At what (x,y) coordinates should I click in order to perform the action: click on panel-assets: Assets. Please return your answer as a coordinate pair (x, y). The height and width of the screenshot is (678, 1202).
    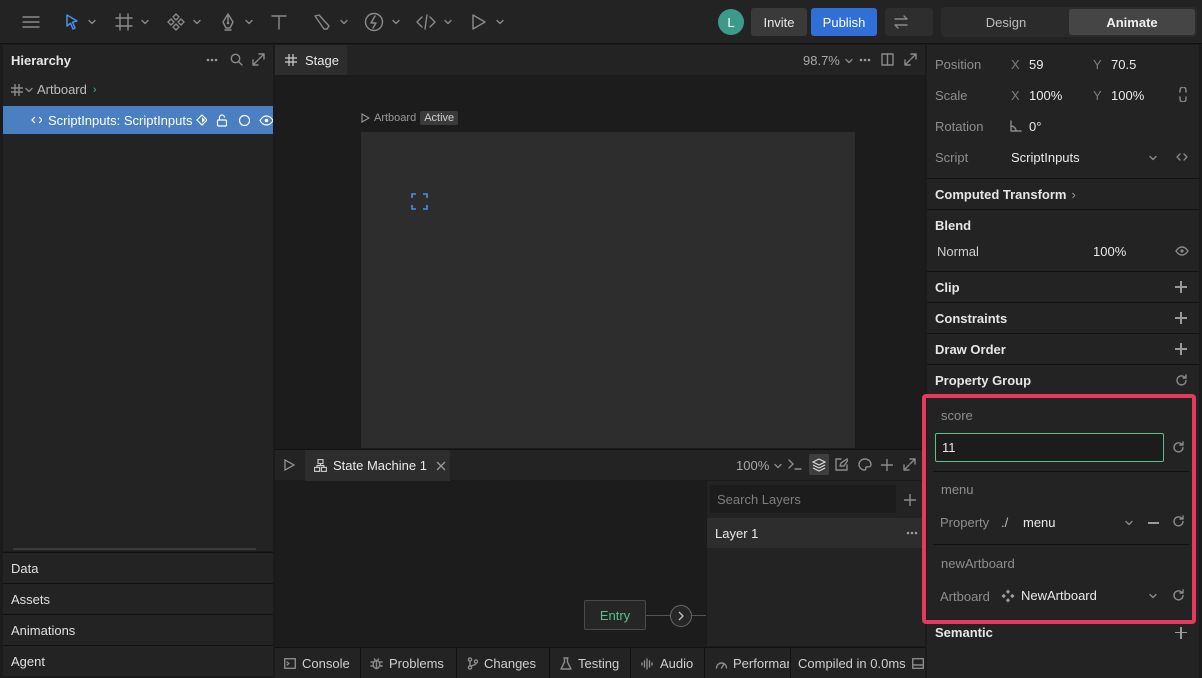
    Looking at the image, I should click on (138, 598).